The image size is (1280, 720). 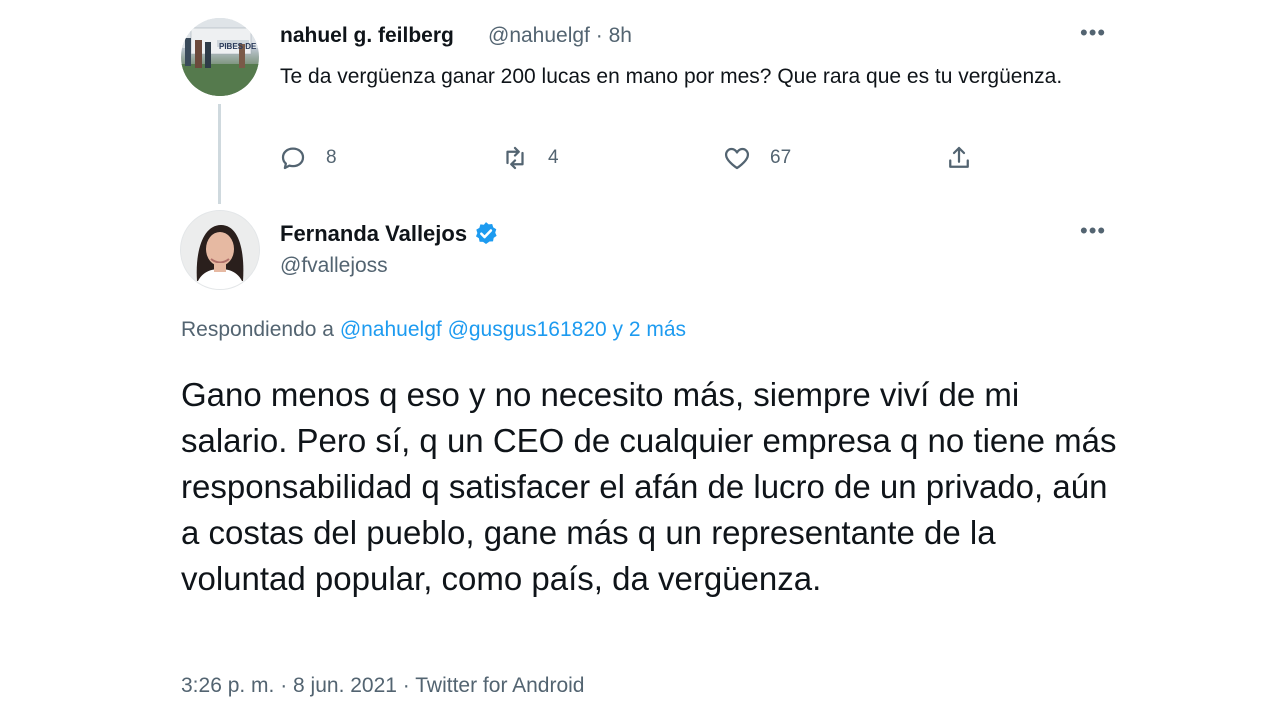 What do you see at coordinates (650, 329) in the screenshot?
I see `replying-more-link: y 2 más` at bounding box center [650, 329].